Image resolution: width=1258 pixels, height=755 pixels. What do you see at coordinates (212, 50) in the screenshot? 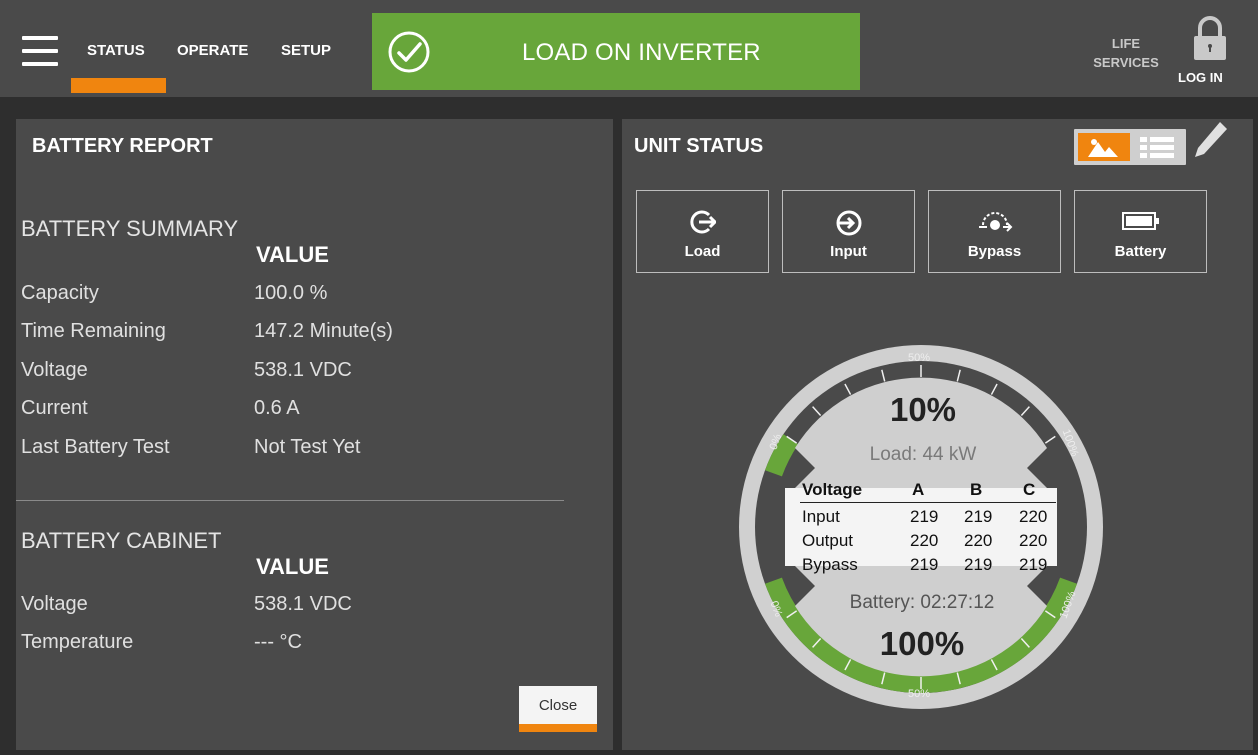
I see `tab-operate: OPERATE` at bounding box center [212, 50].